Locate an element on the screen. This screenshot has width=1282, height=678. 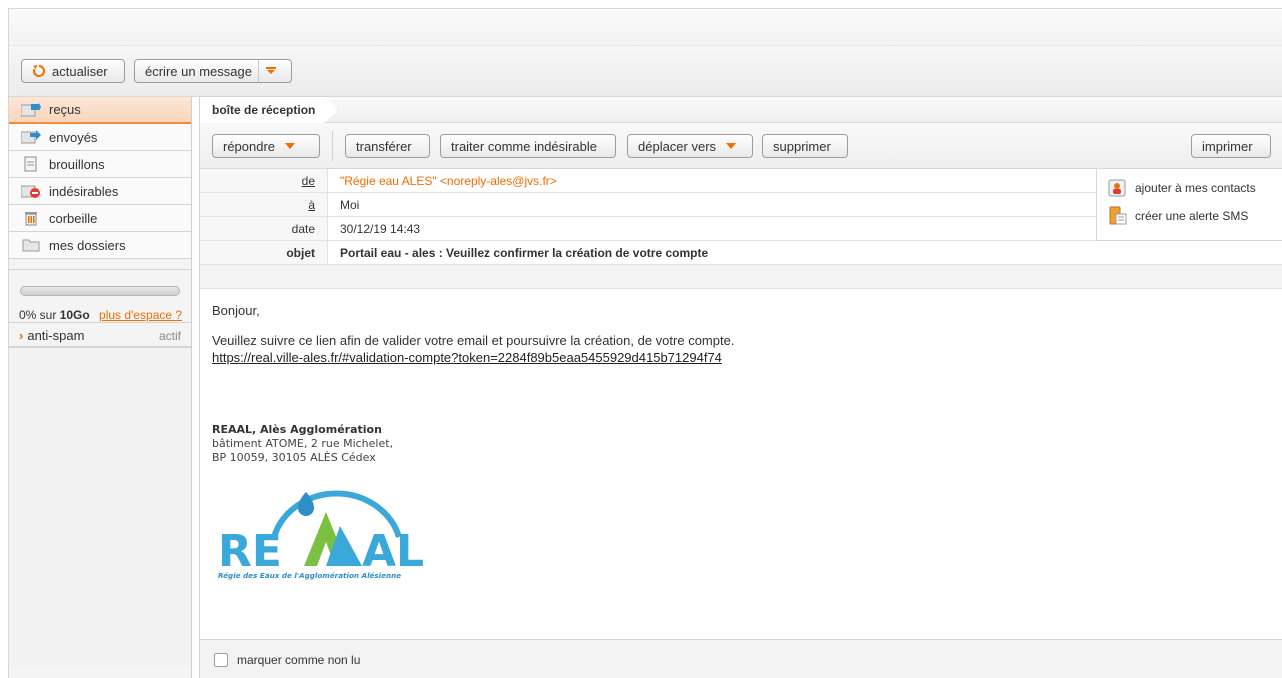
folder-label: brouillons is located at coordinates (77, 164).